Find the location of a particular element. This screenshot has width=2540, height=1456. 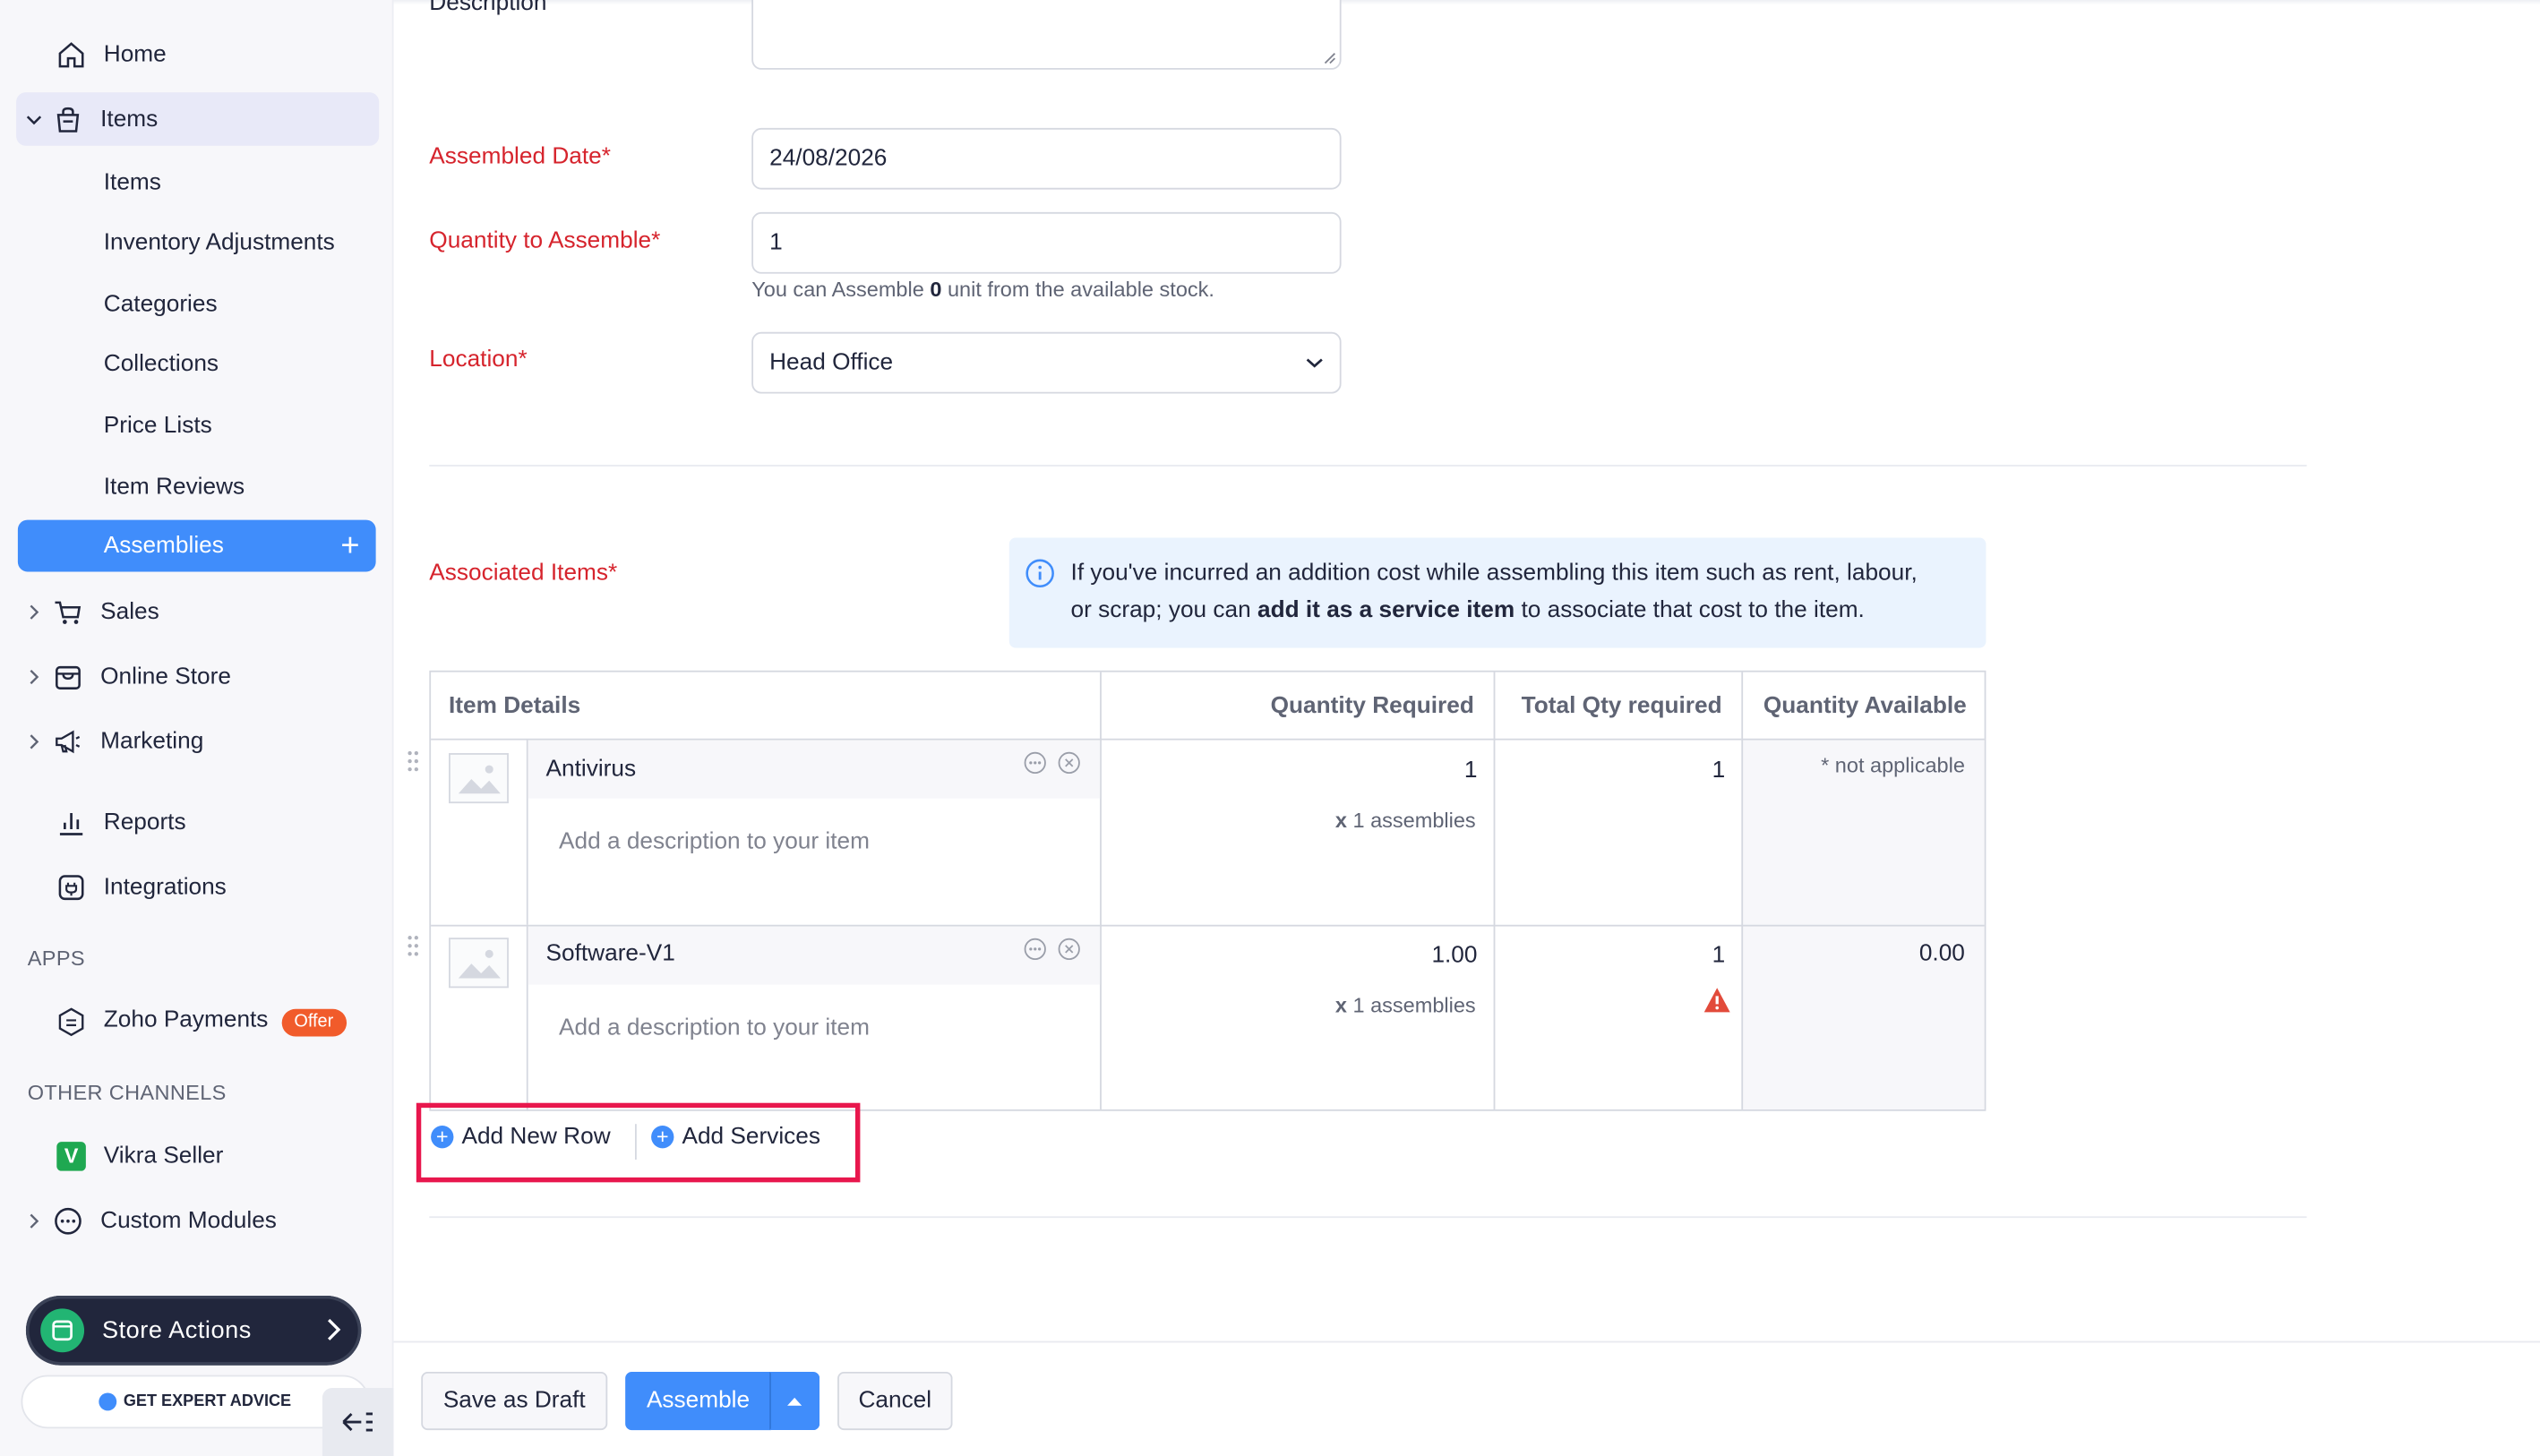

item-name: Software-V1 is located at coordinates (610, 954).